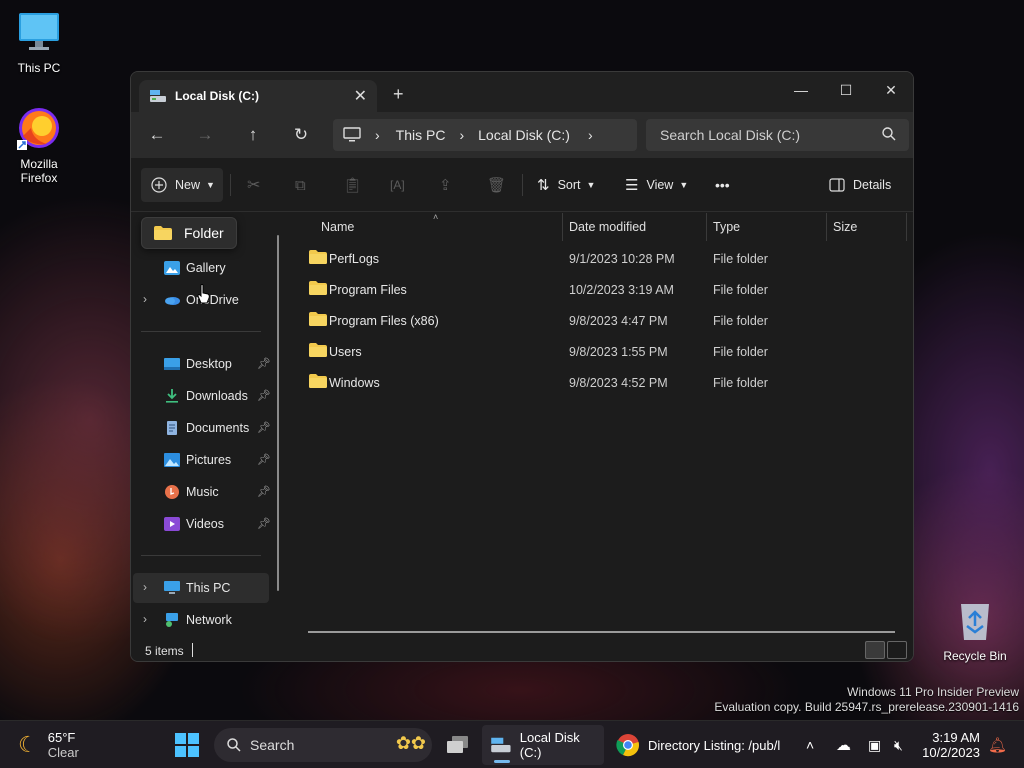 This screenshot has height=768, width=1024. Describe the element at coordinates (48, 744) in the screenshot. I see `weather-widget: ☾ 65°F Clear` at that location.